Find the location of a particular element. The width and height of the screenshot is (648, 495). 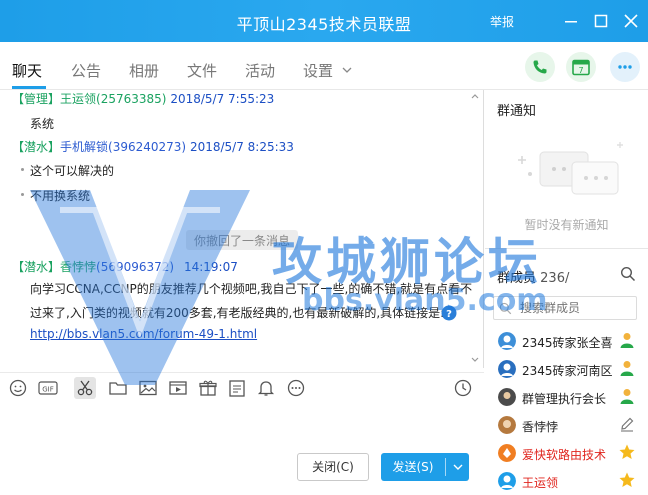

sender-name: 香悖悖 is located at coordinates (78, 267).